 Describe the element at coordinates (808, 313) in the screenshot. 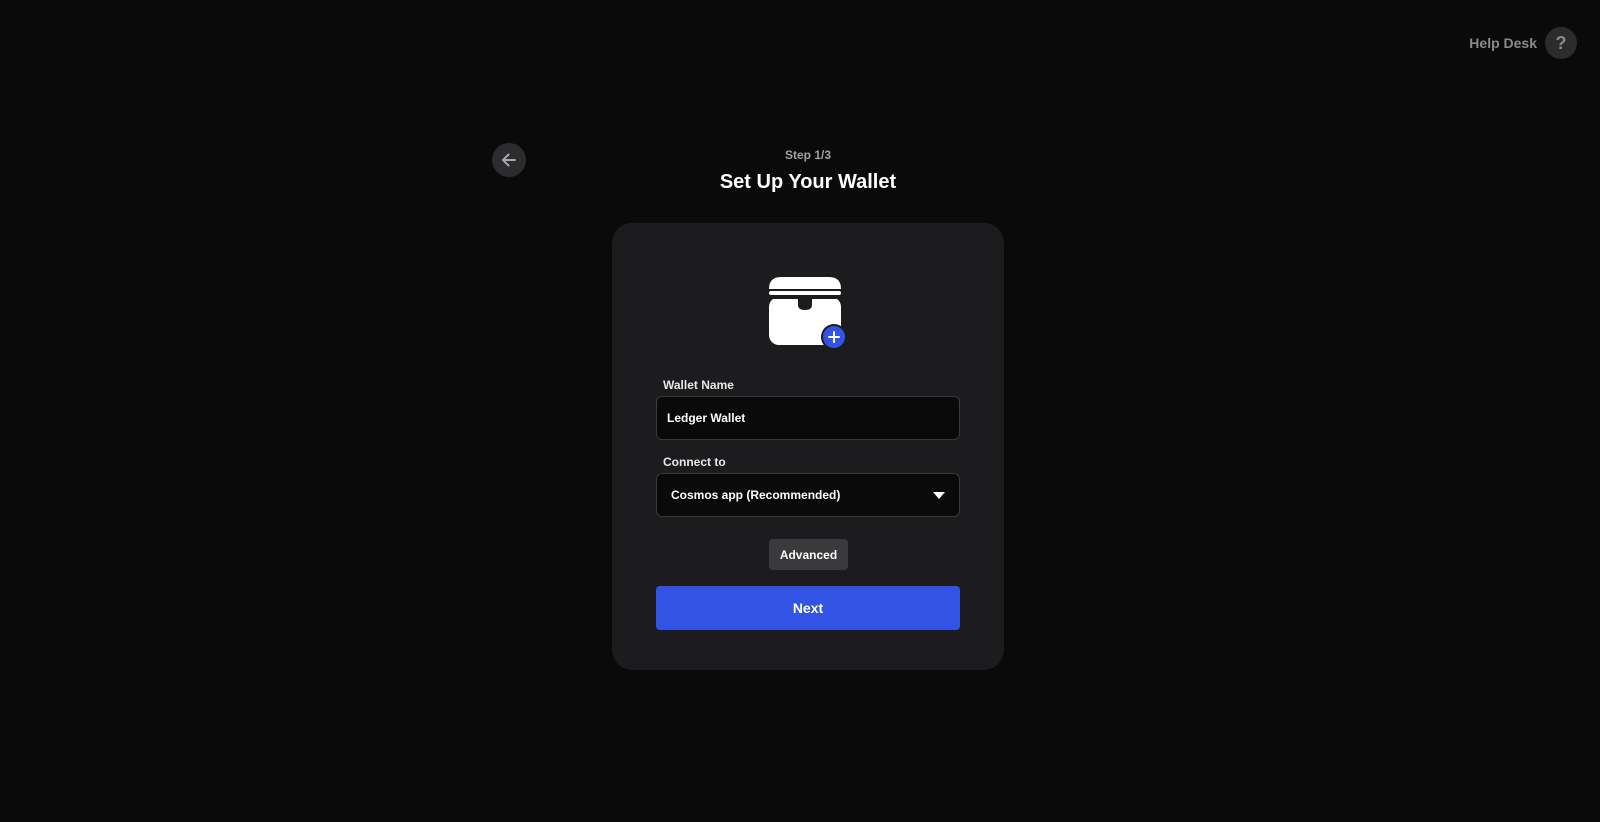

I see `wallet-add-icon` at that location.